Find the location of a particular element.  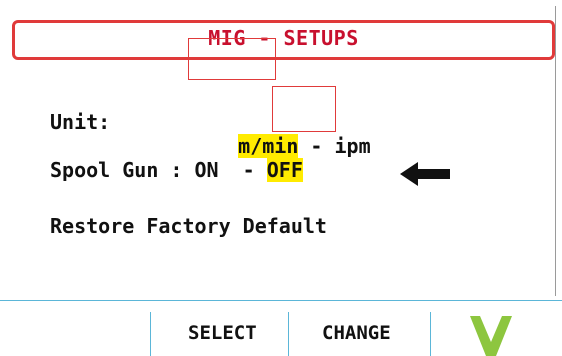

annotation-box-title is located at coordinates (232, 59).